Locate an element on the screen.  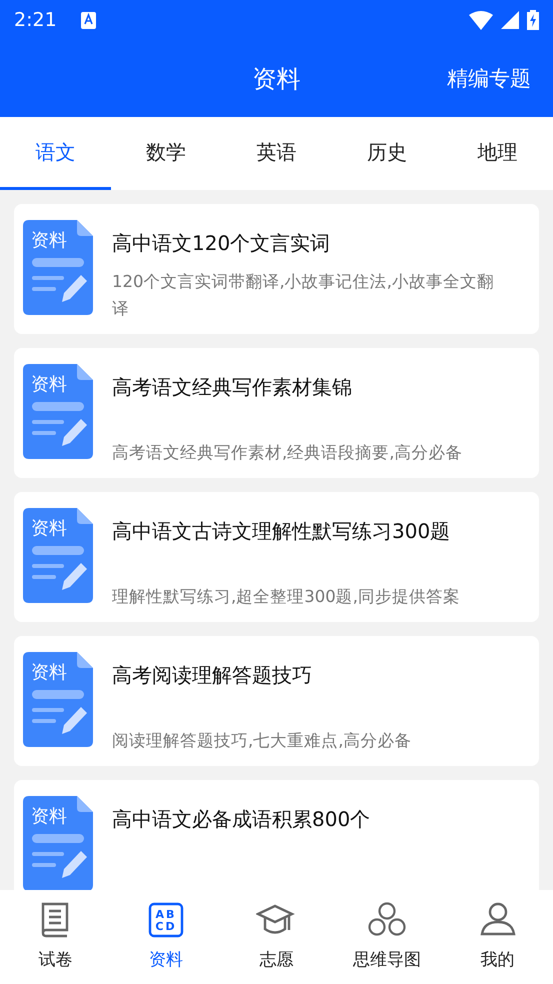
page-title: 资料 is located at coordinates (276, 79).